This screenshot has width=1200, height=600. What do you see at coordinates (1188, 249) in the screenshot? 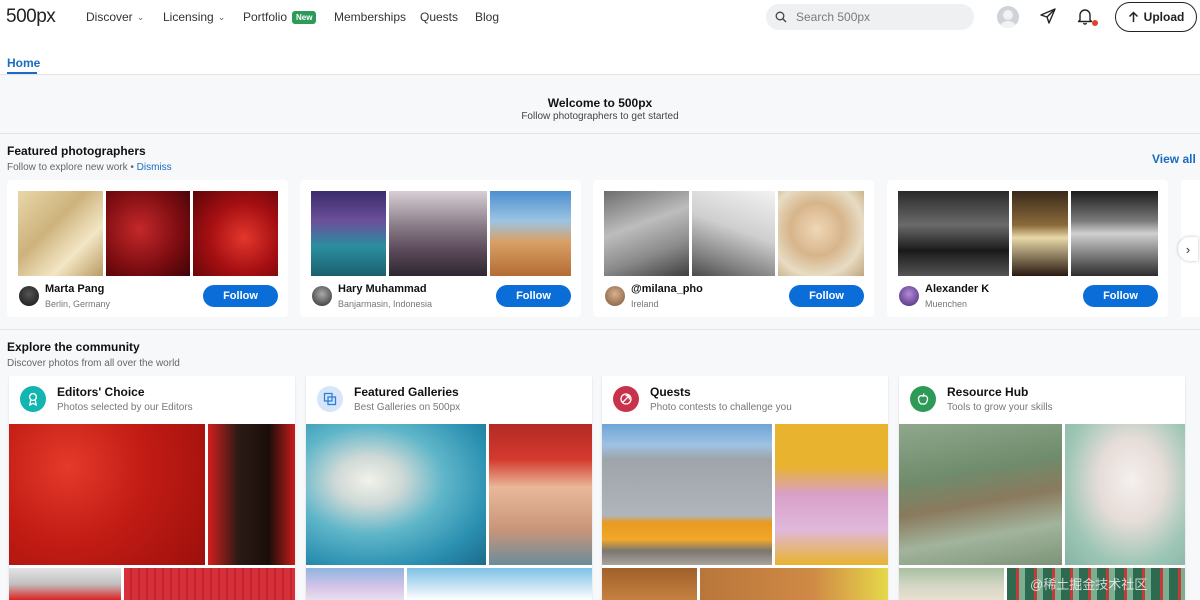
I see `carousel-next-button: ›` at bounding box center [1188, 249].